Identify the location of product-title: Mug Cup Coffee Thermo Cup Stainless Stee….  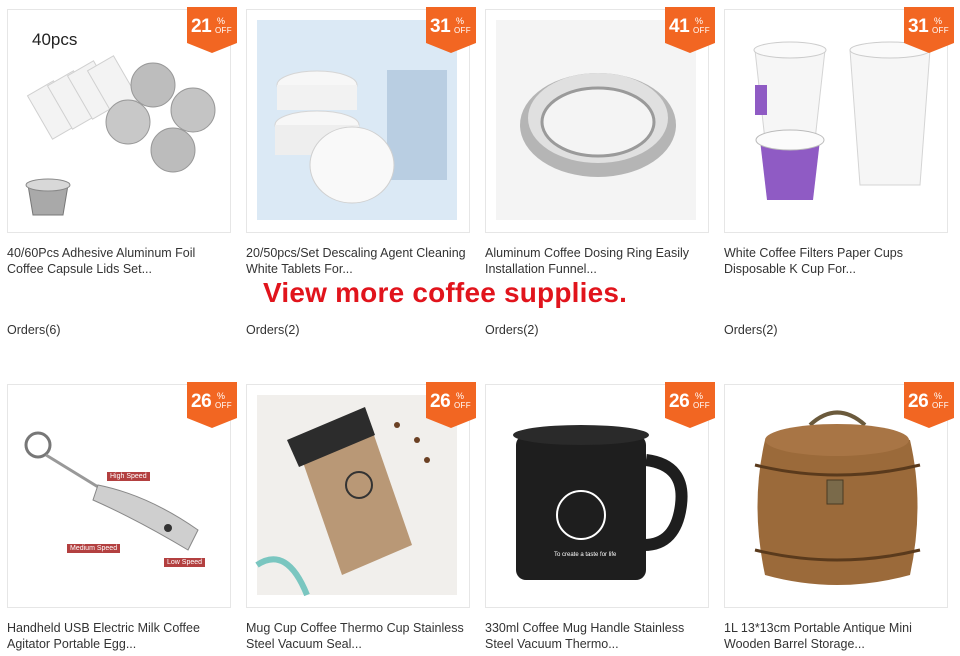
(358, 636).